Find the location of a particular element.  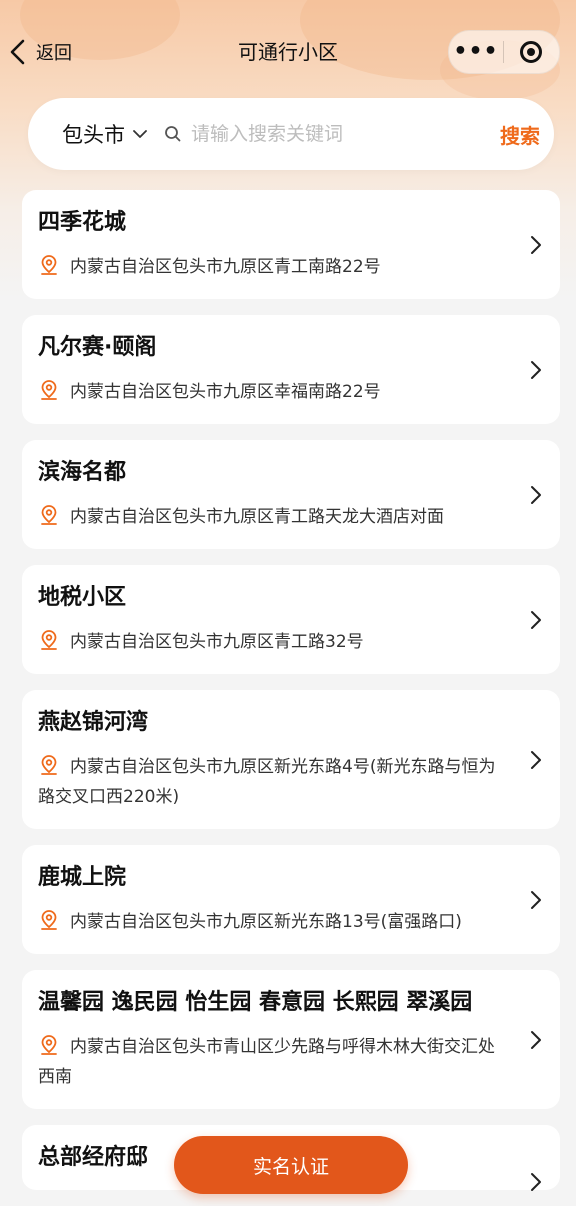

community-card: 地税小区 内蒙古自治区包头市九原区青工路32号 is located at coordinates (291, 619).